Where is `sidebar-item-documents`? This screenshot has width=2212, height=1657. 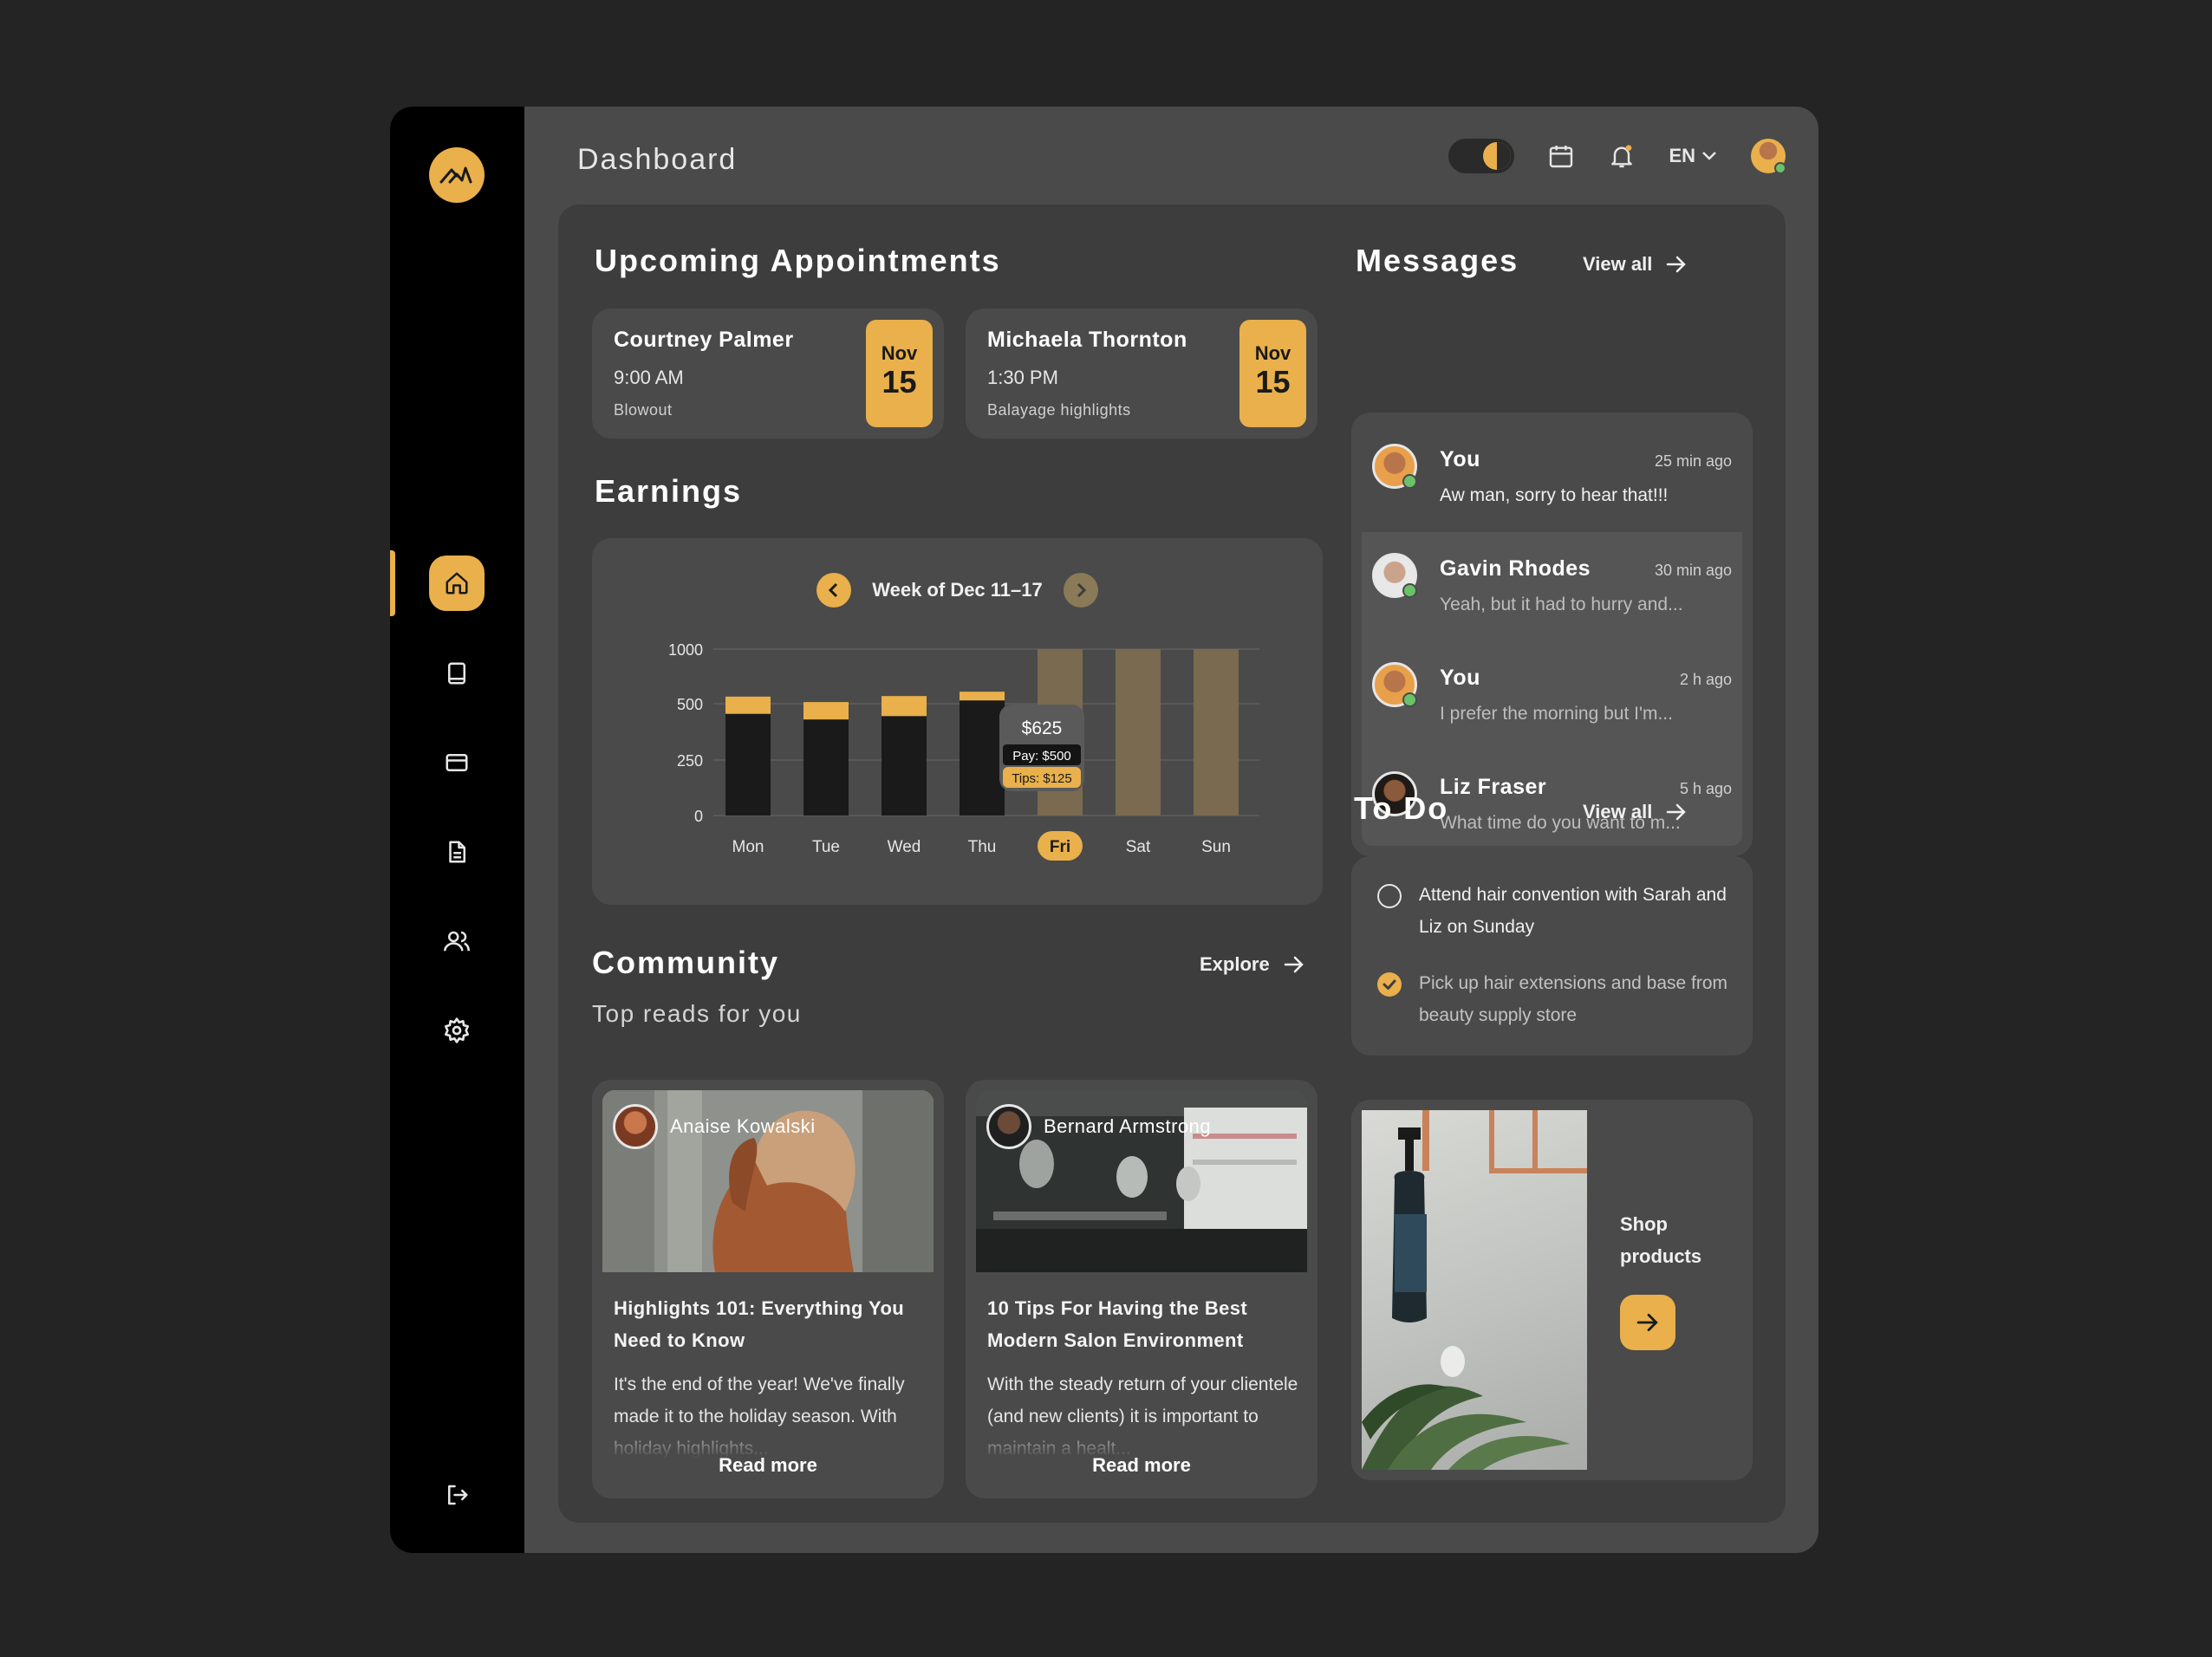
sidebar-item-documents is located at coordinates (457, 852).